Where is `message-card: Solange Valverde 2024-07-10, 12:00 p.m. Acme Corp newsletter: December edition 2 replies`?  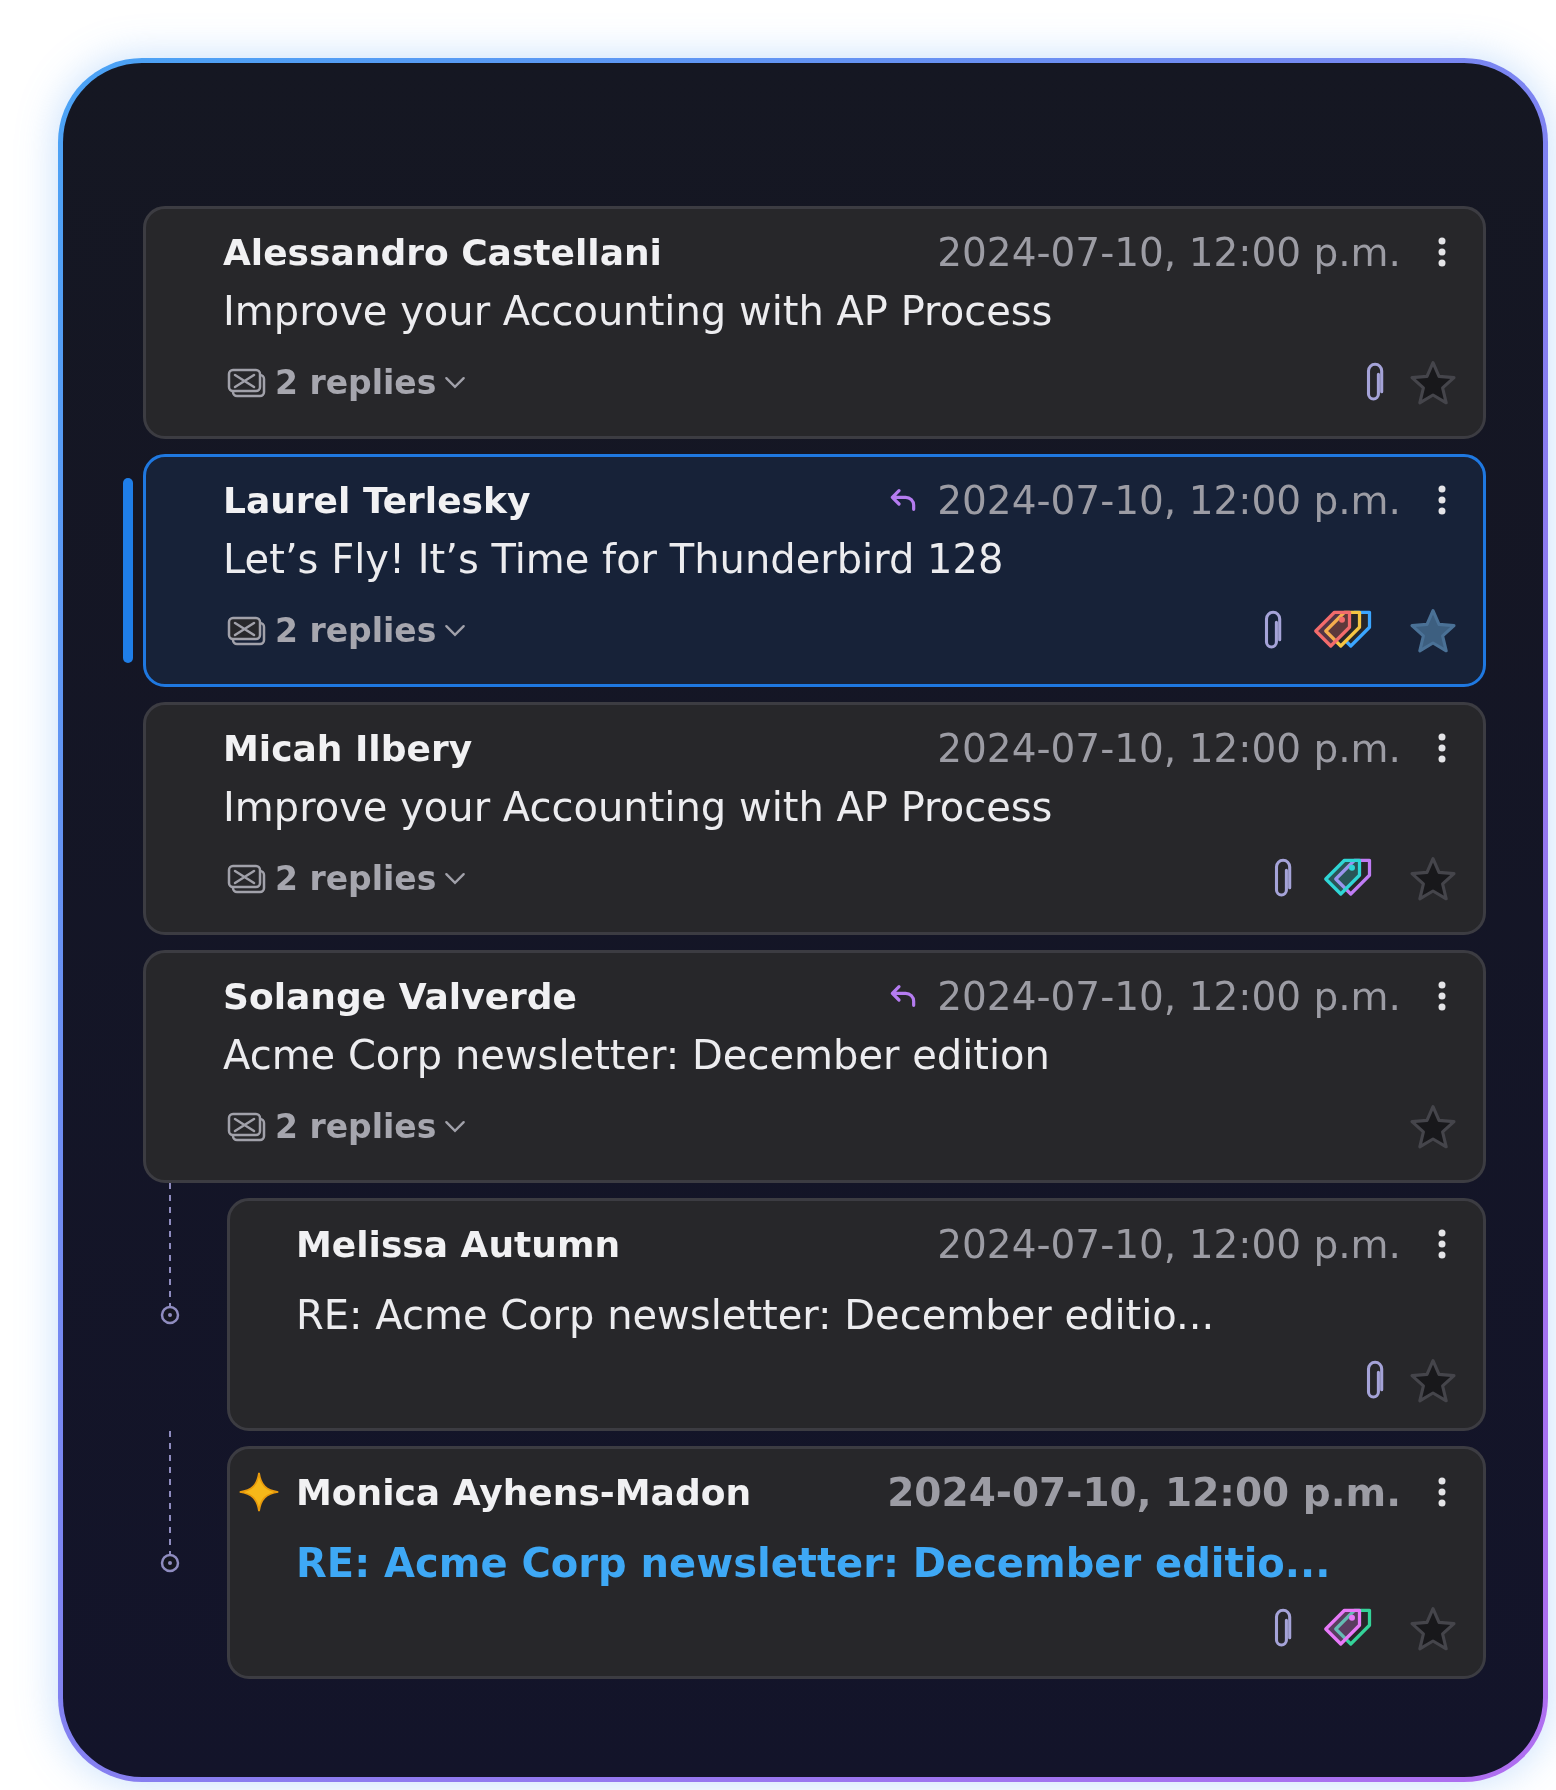 message-card: Solange Valverde 2024-07-10, 12:00 p.m. Acme Corp newsletter: December edition 2 replies is located at coordinates (814, 1066).